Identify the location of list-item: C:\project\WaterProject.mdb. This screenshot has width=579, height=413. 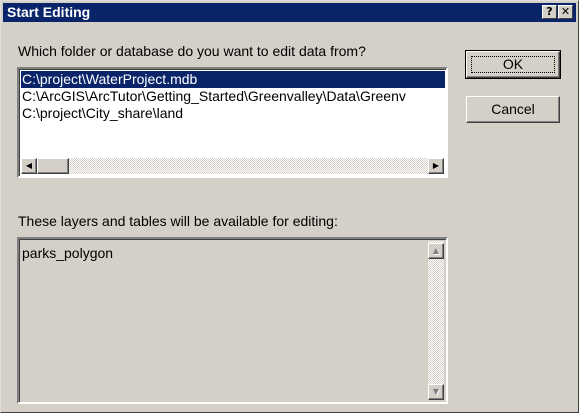
(233, 79).